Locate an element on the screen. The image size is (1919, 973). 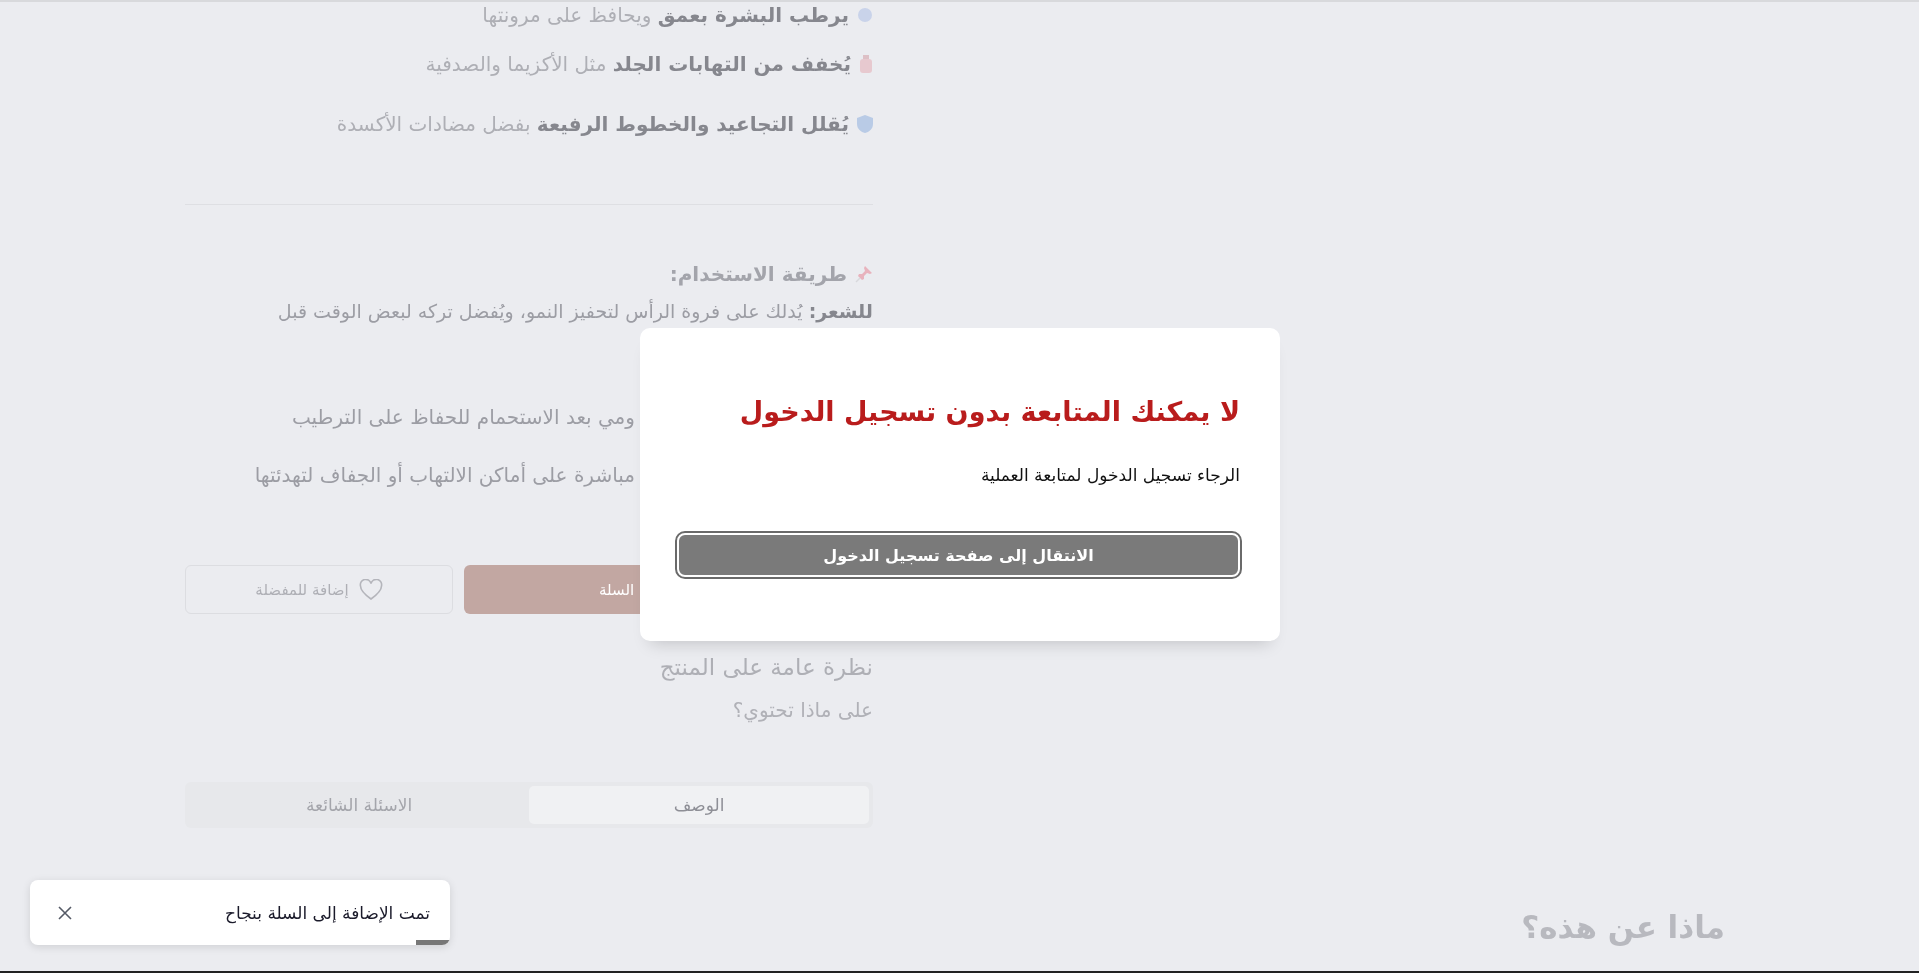
overview-title: نظرة عامة على المنتج is located at coordinates (765, 667).